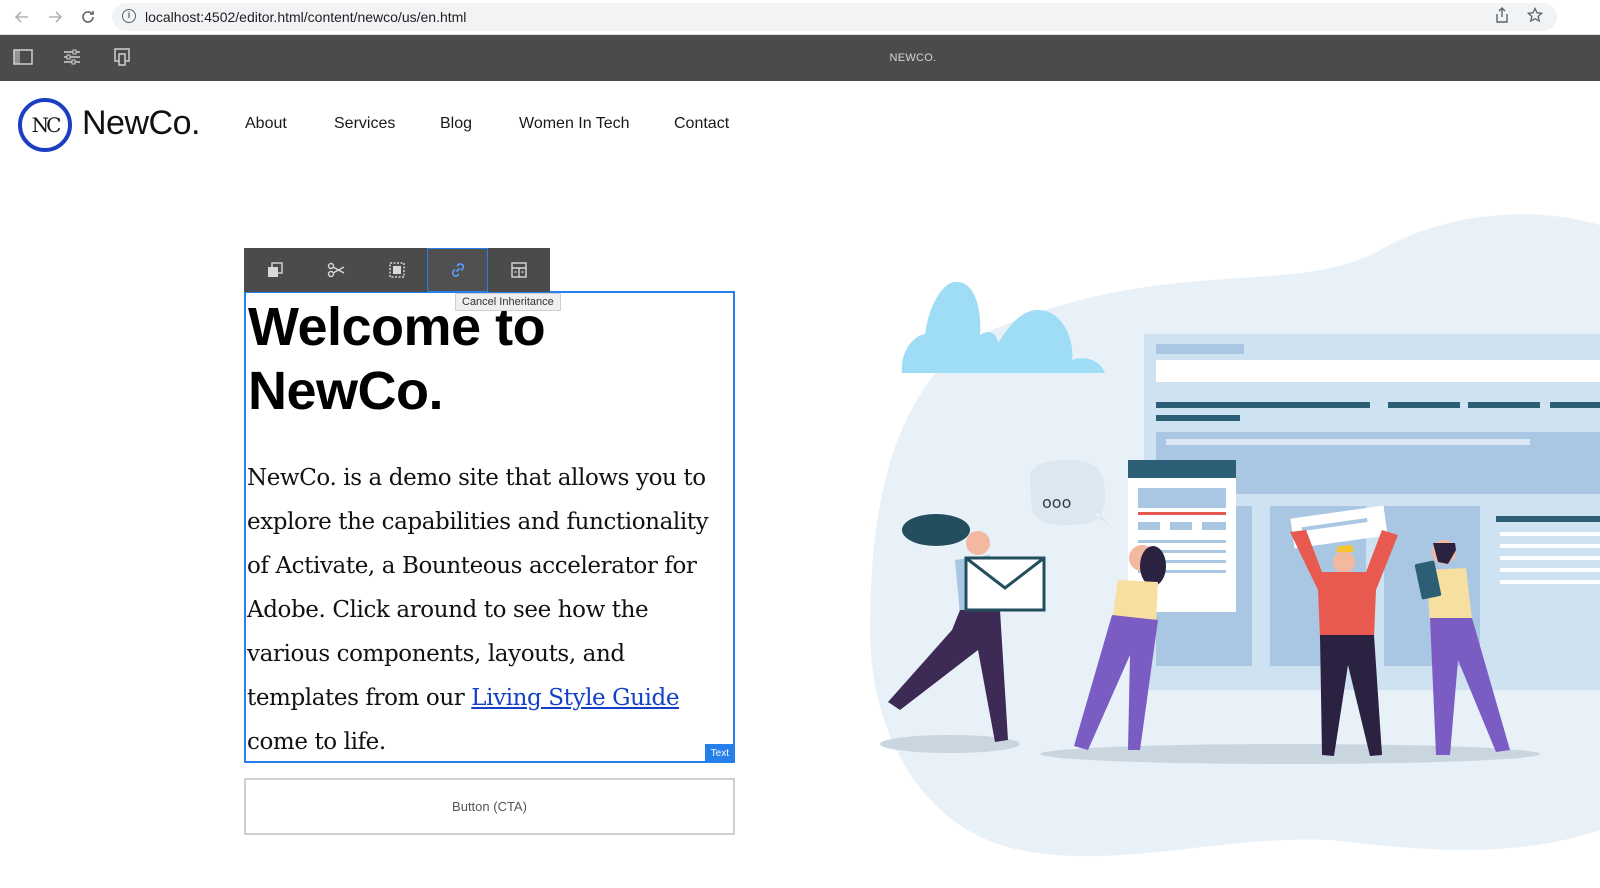 The height and width of the screenshot is (888, 1600). What do you see at coordinates (1348, 442) in the screenshot?
I see `window-banner-line` at bounding box center [1348, 442].